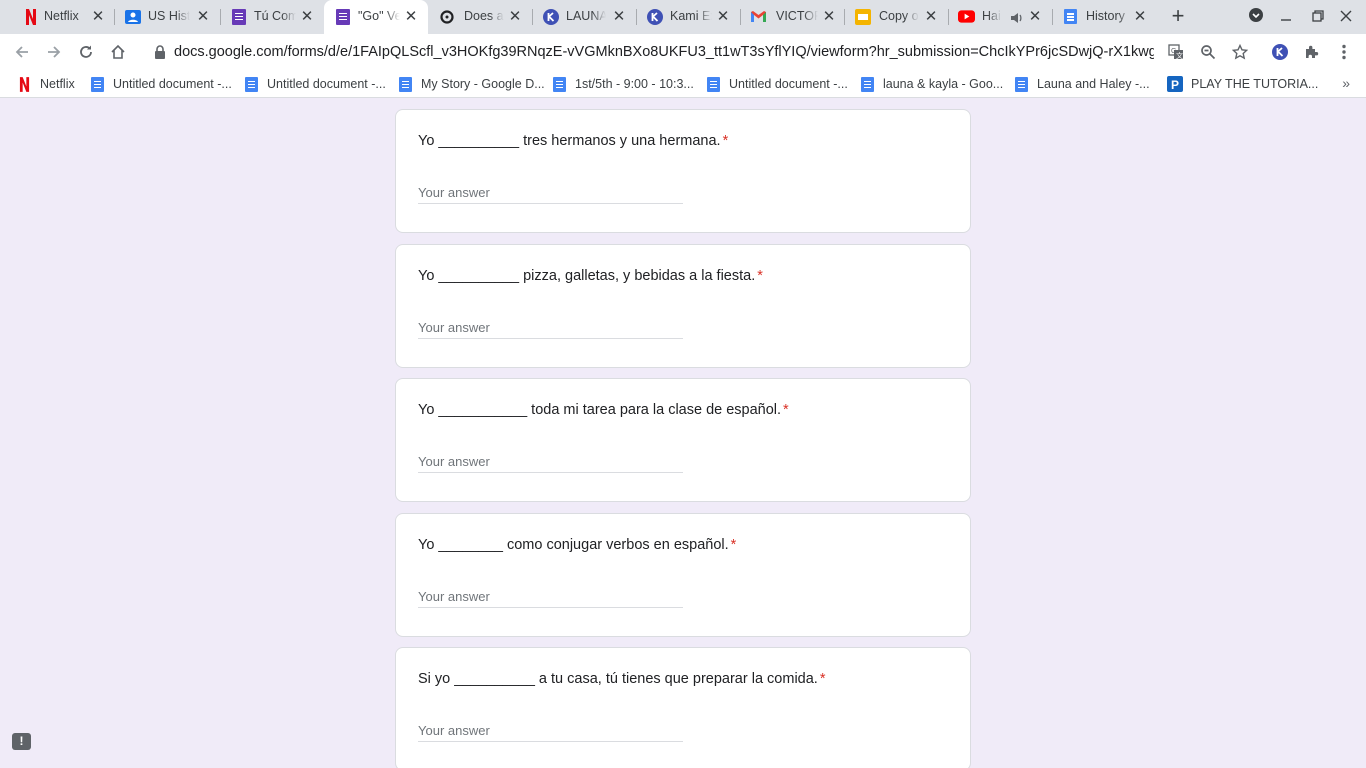 The image size is (1366, 768). I want to click on tab-history: History ✕, so click(1106, 17).